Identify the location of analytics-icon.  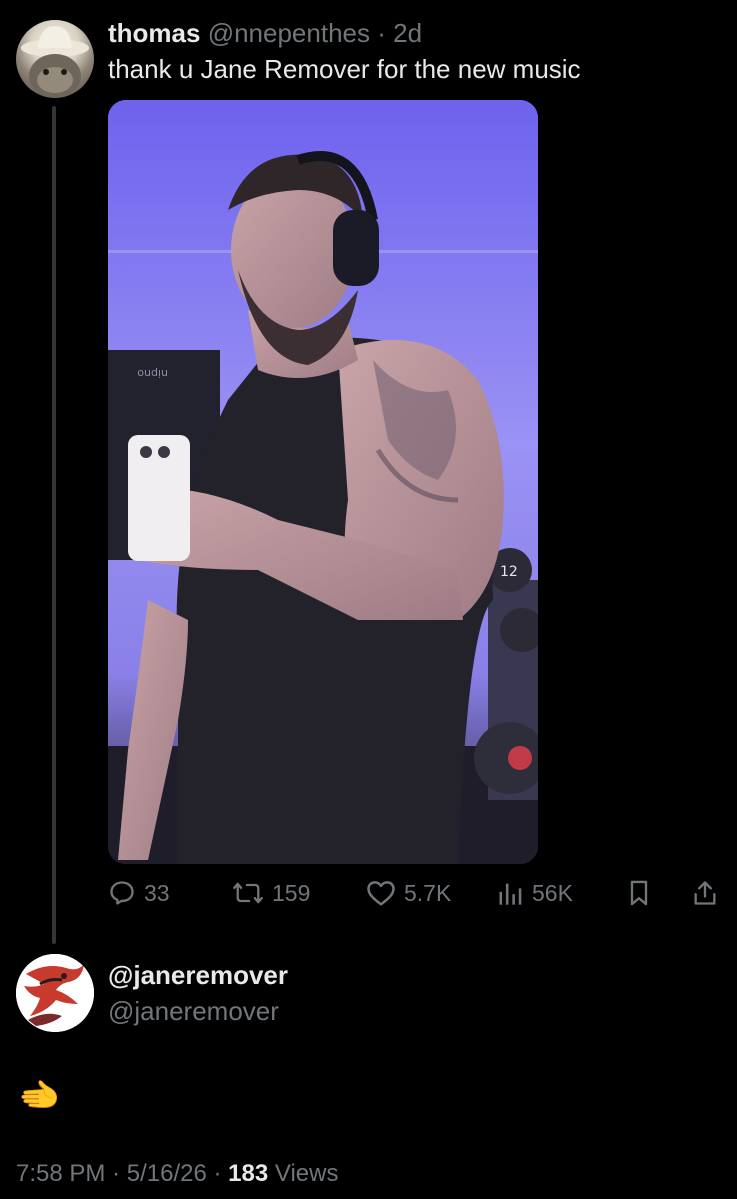
(510, 894).